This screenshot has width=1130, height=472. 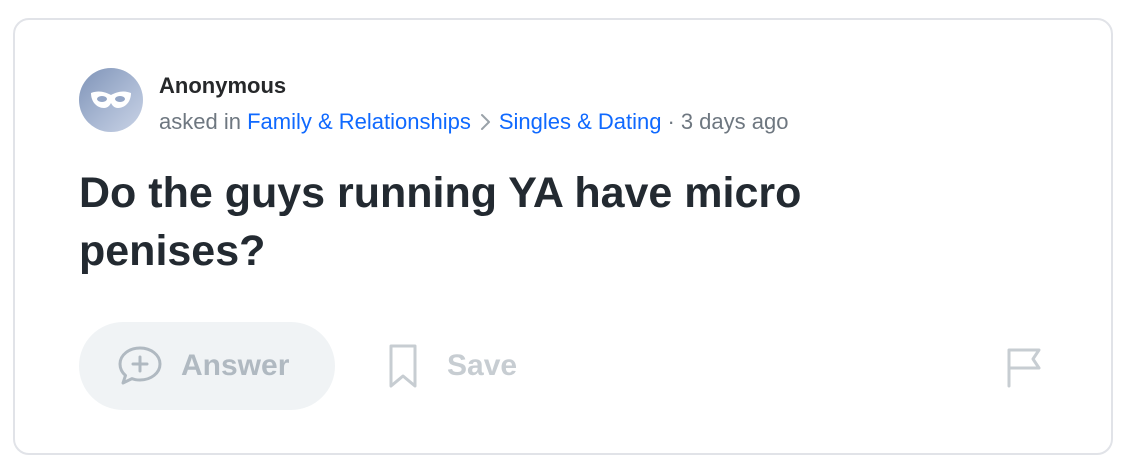 What do you see at coordinates (200, 121) in the screenshot?
I see `asked-in-label: asked in` at bounding box center [200, 121].